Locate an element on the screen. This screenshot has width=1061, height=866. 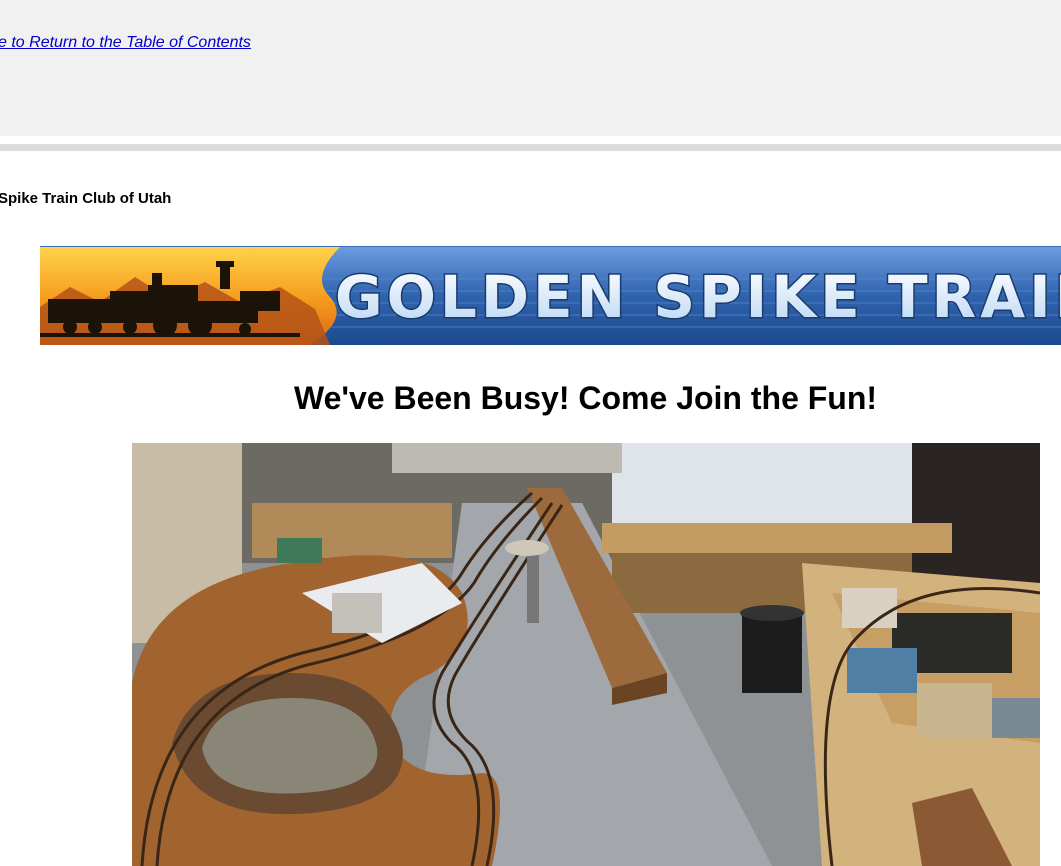
banner-graphic: GOLDEN SPIKE TRAIN CLU is located at coordinates (550, 296).